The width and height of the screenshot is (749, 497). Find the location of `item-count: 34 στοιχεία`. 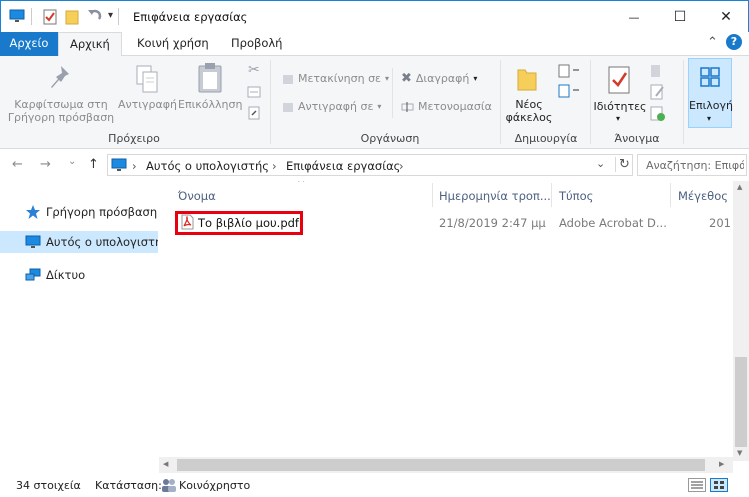

item-count: 34 στοιχεία is located at coordinates (48, 485).